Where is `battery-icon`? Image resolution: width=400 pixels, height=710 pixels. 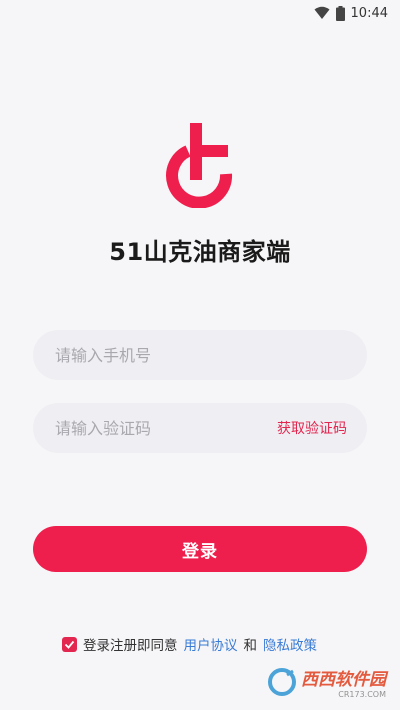
battery-icon is located at coordinates (340, 13).